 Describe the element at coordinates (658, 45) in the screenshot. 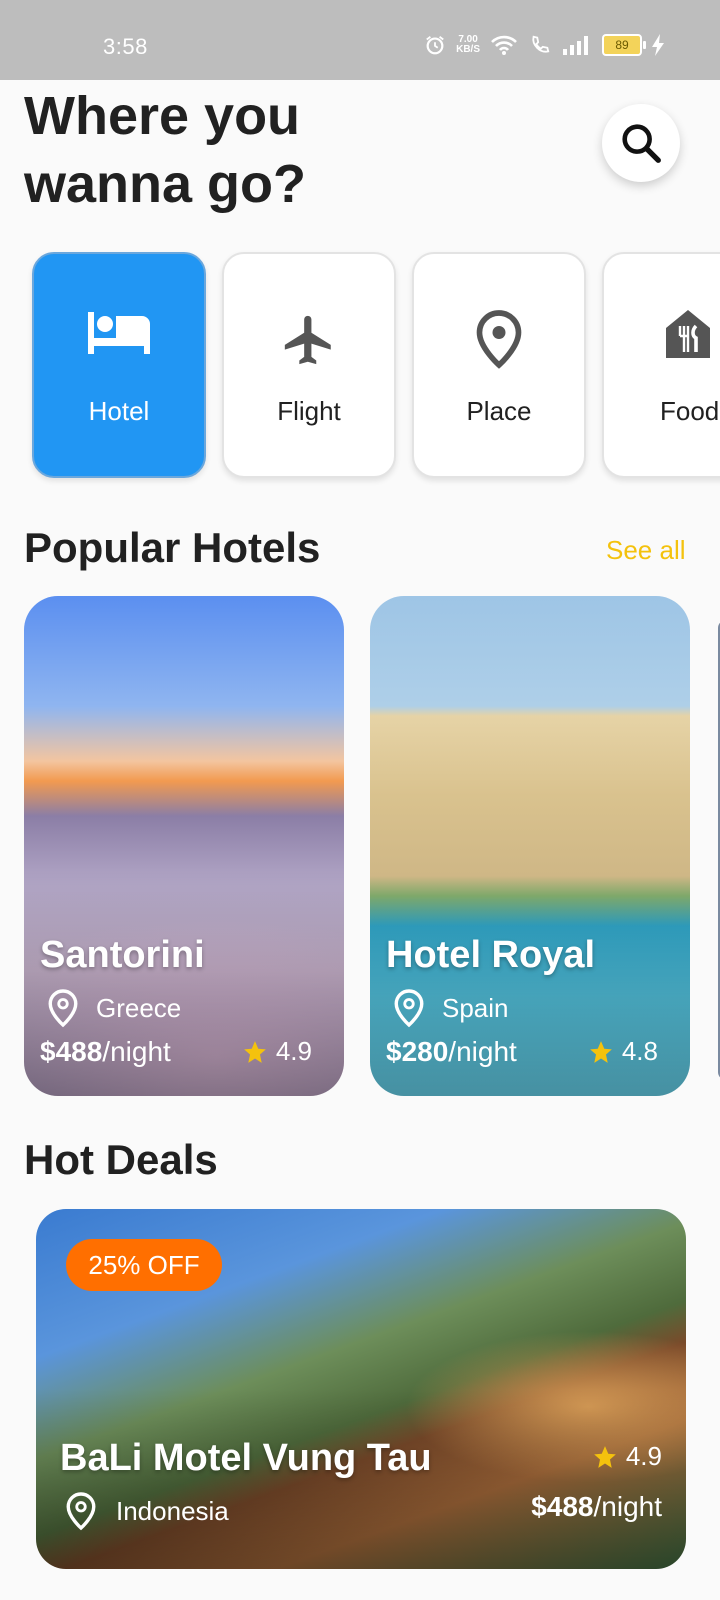

I see `charging-icon` at that location.